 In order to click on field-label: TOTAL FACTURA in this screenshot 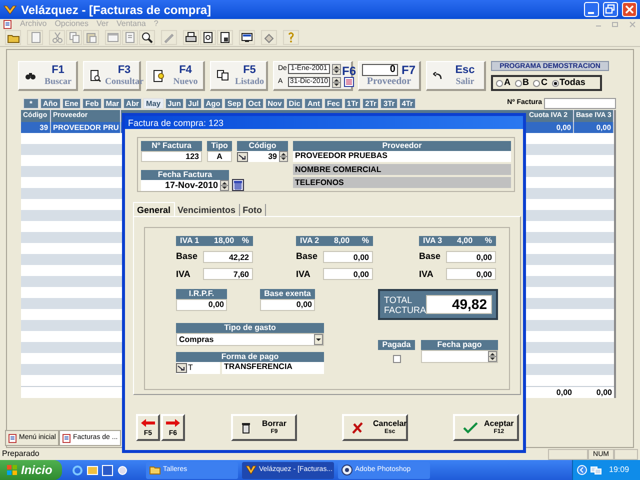, I will do `click(404, 304)`.